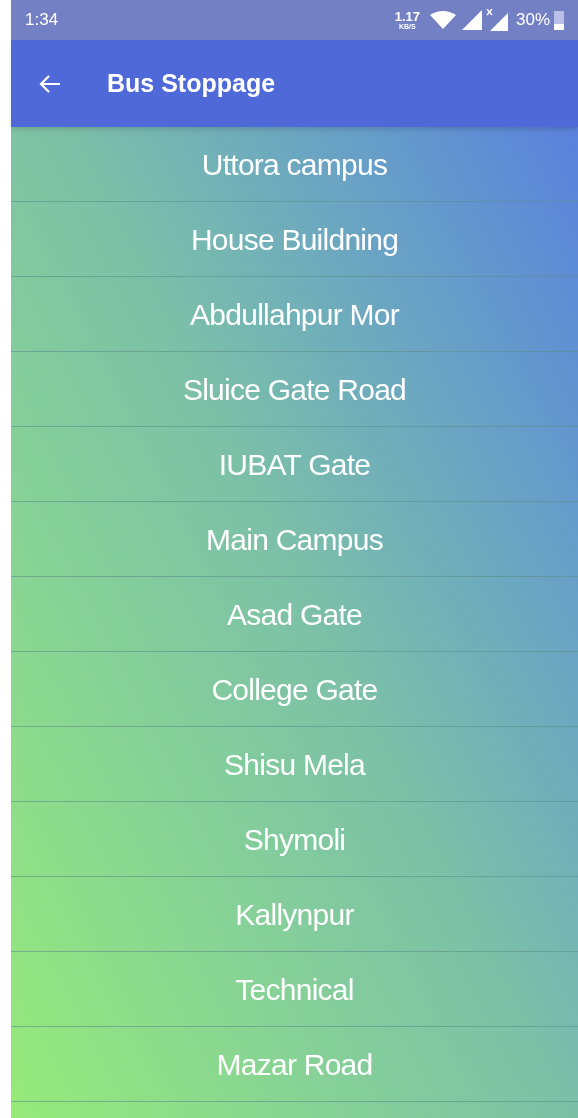  Describe the element at coordinates (532, 20) in the screenshot. I see `battery-percent: 30%` at that location.